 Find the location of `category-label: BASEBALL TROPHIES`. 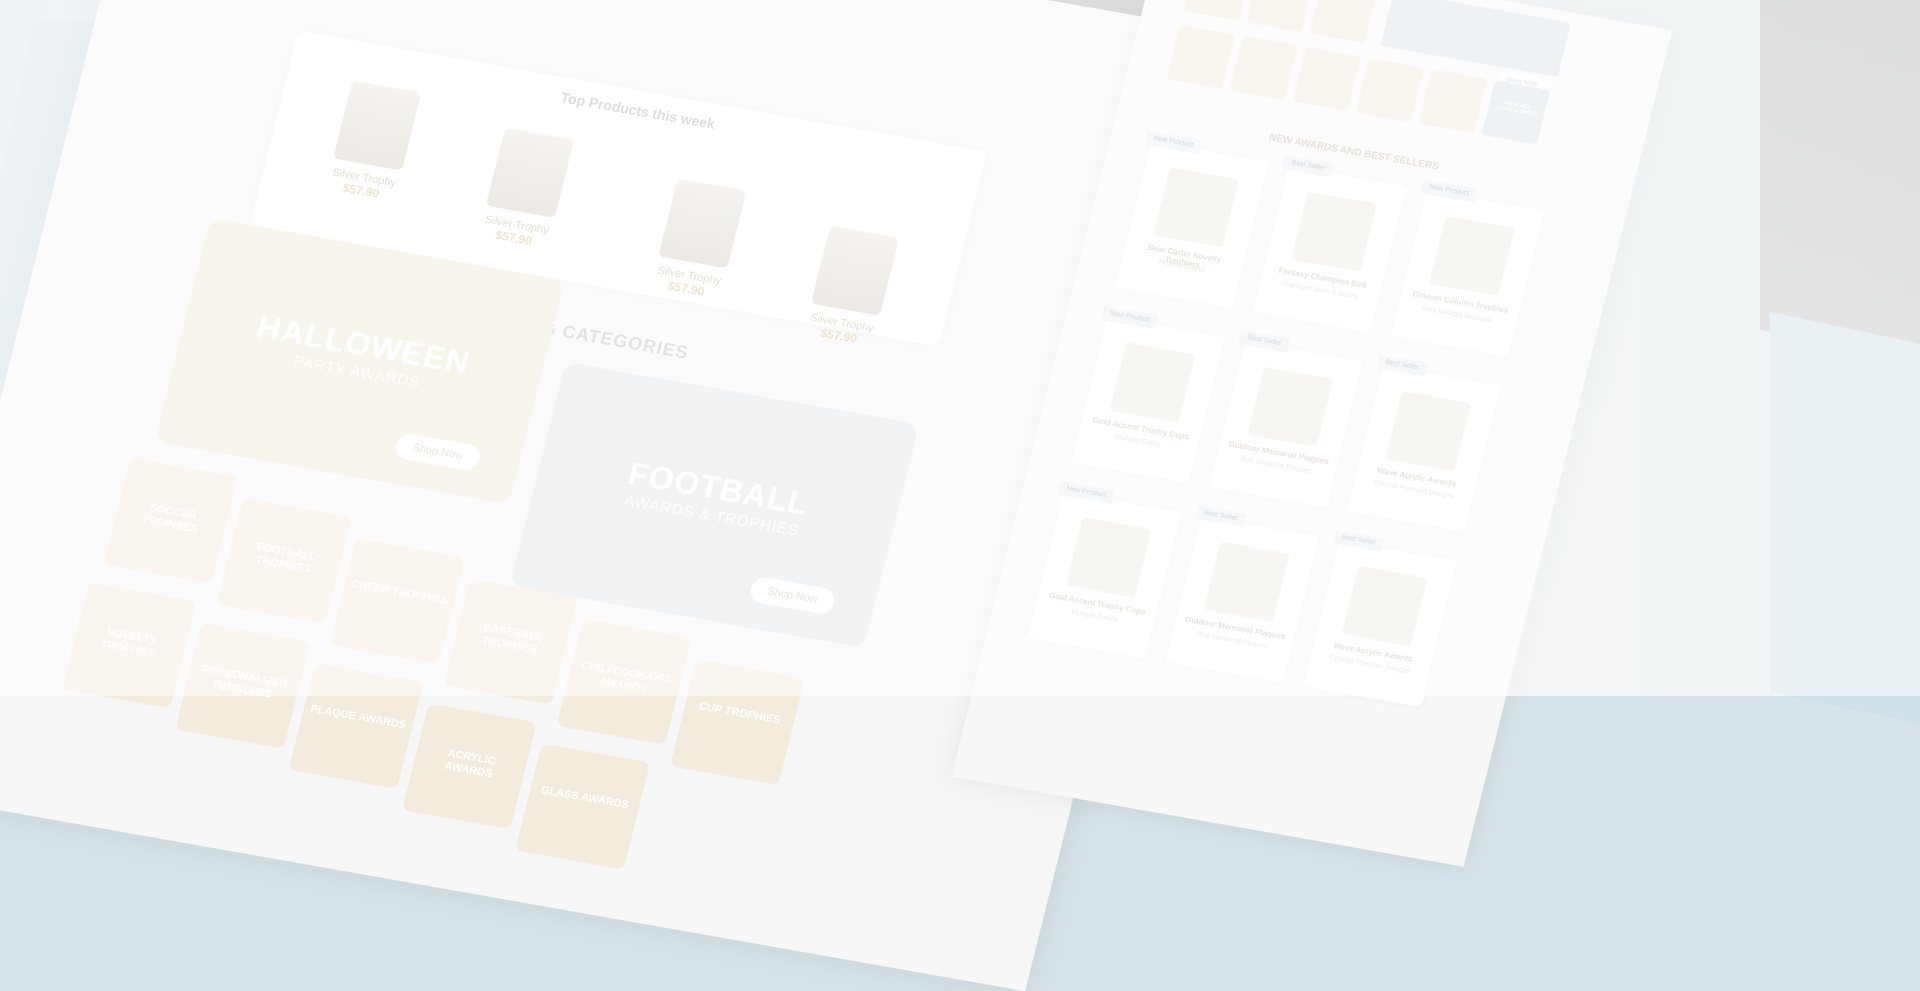

category-label: BASEBALL TROPHIES is located at coordinates (512, 639).